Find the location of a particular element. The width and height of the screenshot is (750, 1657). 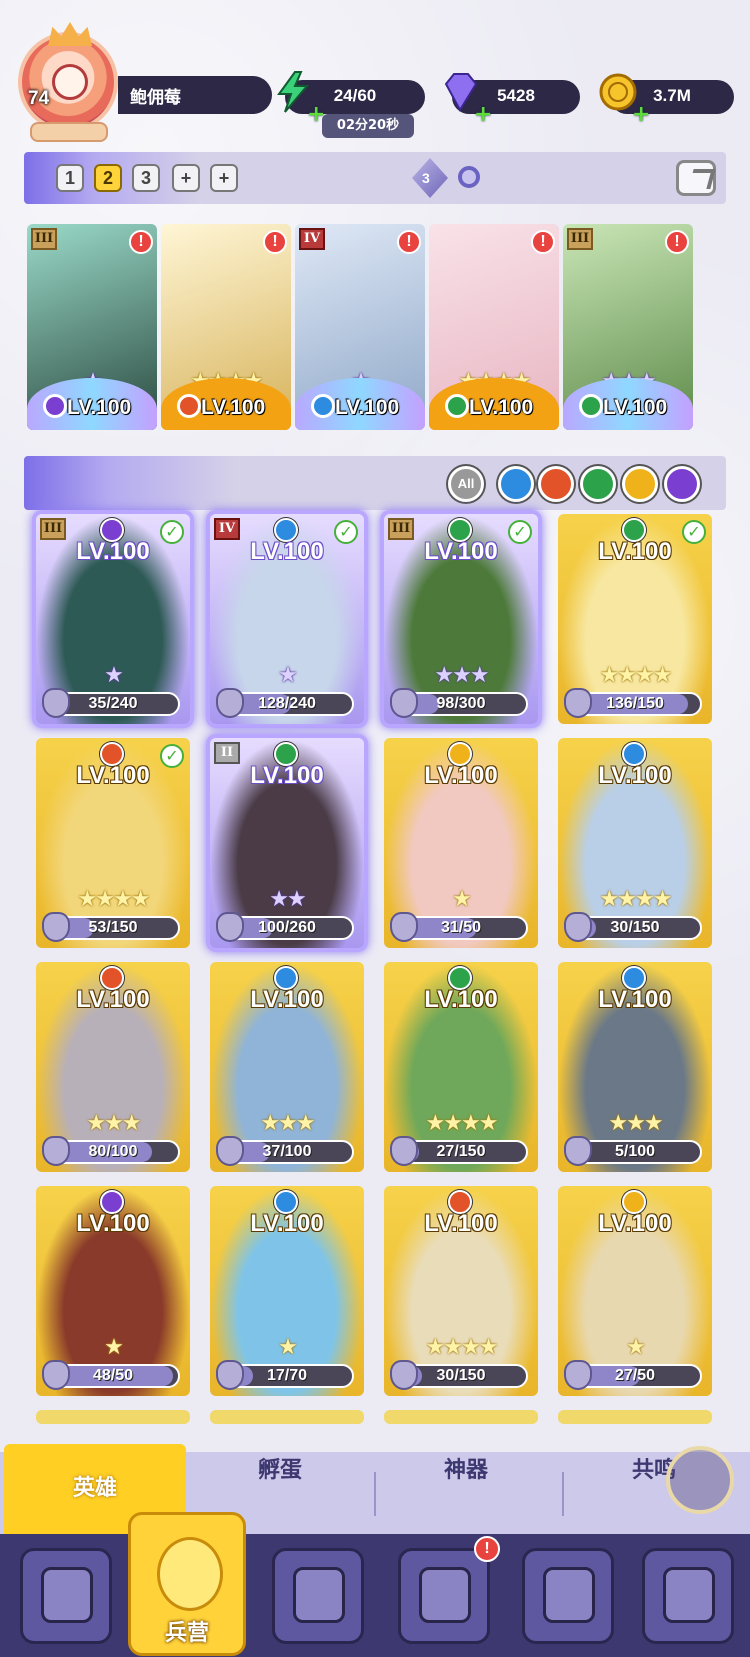

shard-progress-text: 98/300 is located at coordinates (461, 703).